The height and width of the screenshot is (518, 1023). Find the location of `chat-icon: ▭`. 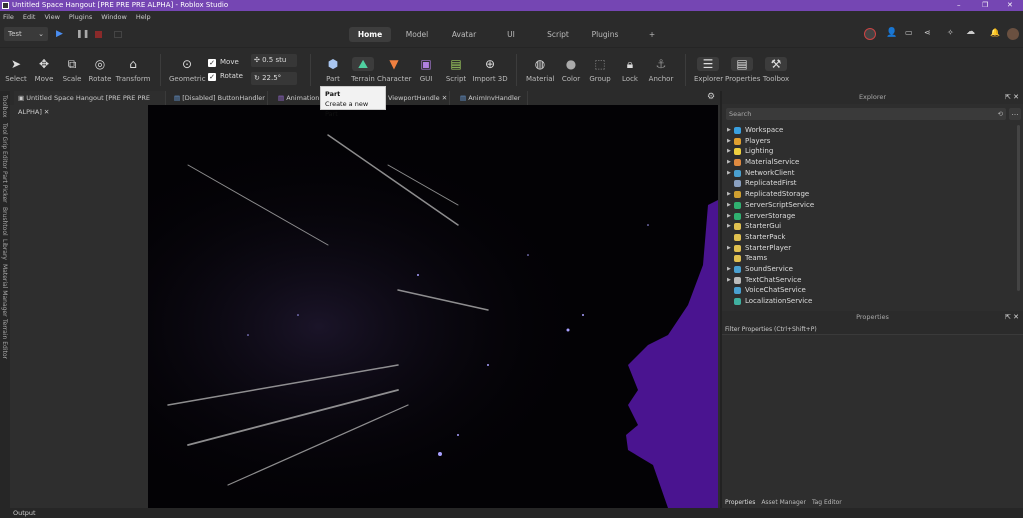

chat-icon: ▭ is located at coordinates (909, 32).